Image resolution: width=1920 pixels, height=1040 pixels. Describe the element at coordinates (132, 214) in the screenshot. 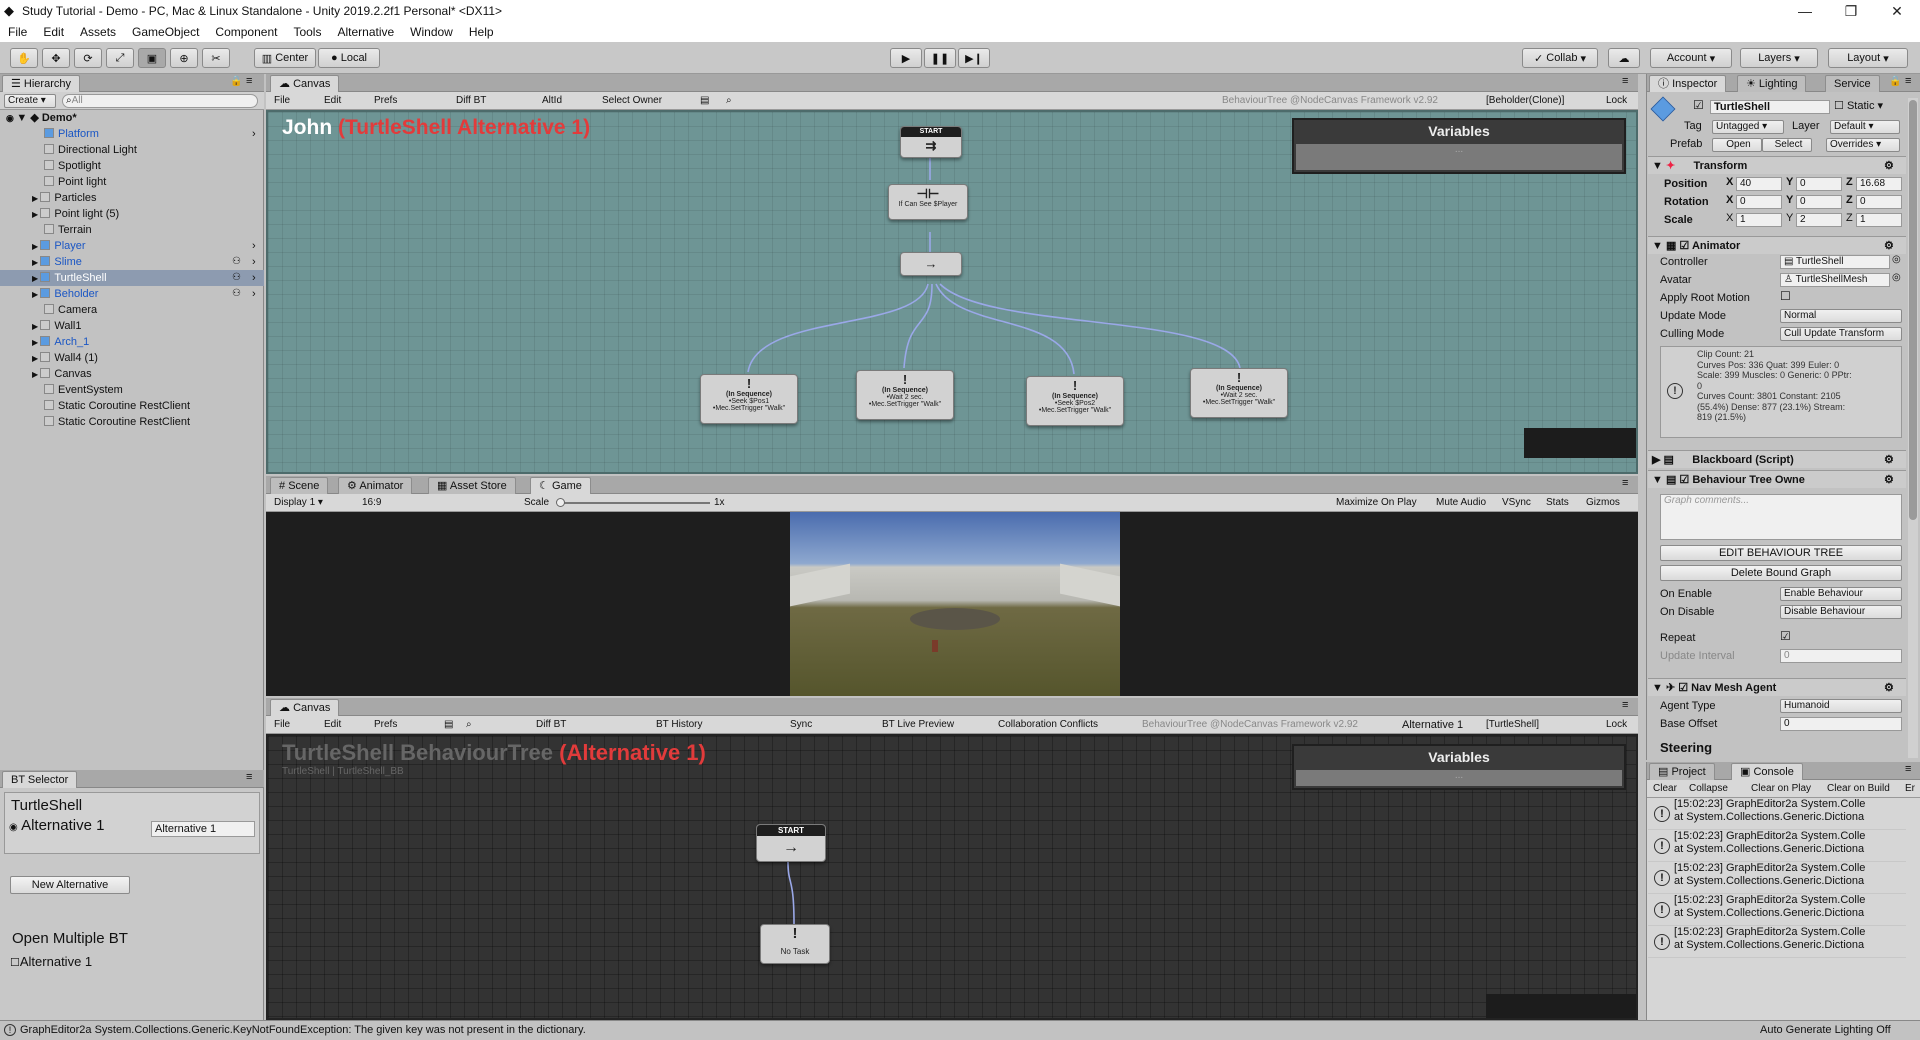

I see `hierarchy-item-point-light-5: ▶ Point light (5)` at that location.